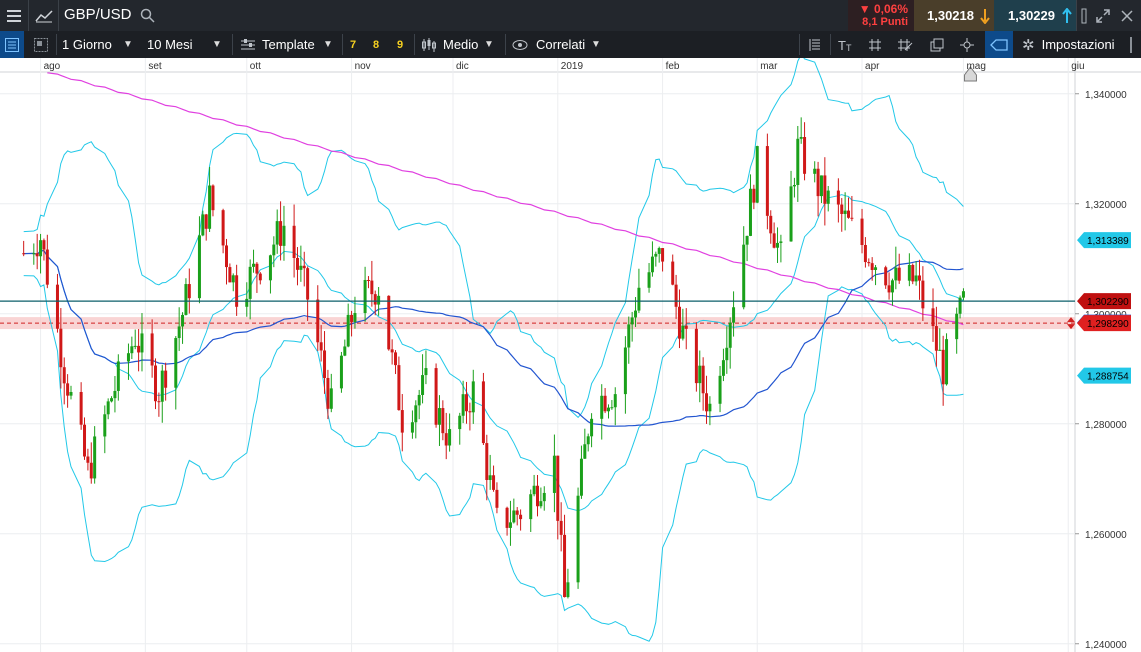 The height and width of the screenshot is (652, 1141). Describe the element at coordinates (12, 44) in the screenshot. I see `list-view-button` at that location.